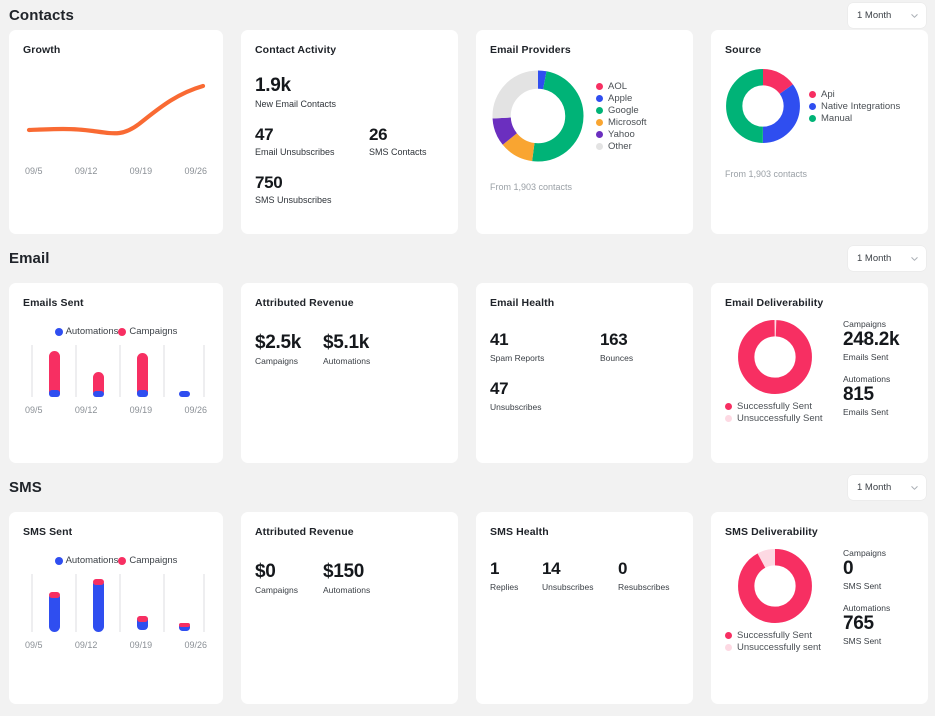  I want to click on card-title-contact-activity: Contact Activity, so click(296, 50).